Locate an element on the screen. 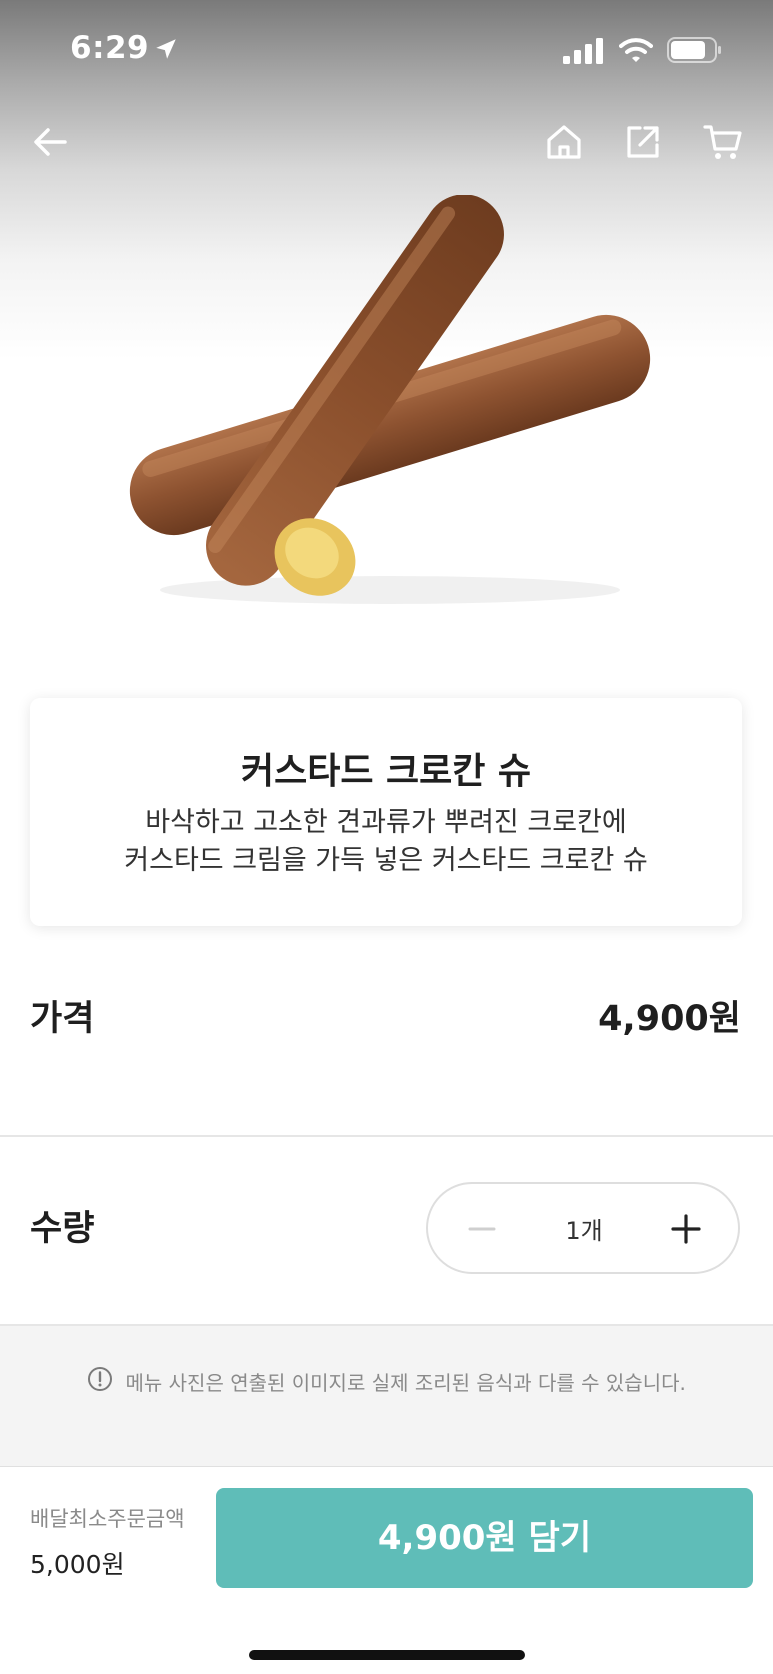 The height and width of the screenshot is (1674, 773). share-button is located at coordinates (643, 142).